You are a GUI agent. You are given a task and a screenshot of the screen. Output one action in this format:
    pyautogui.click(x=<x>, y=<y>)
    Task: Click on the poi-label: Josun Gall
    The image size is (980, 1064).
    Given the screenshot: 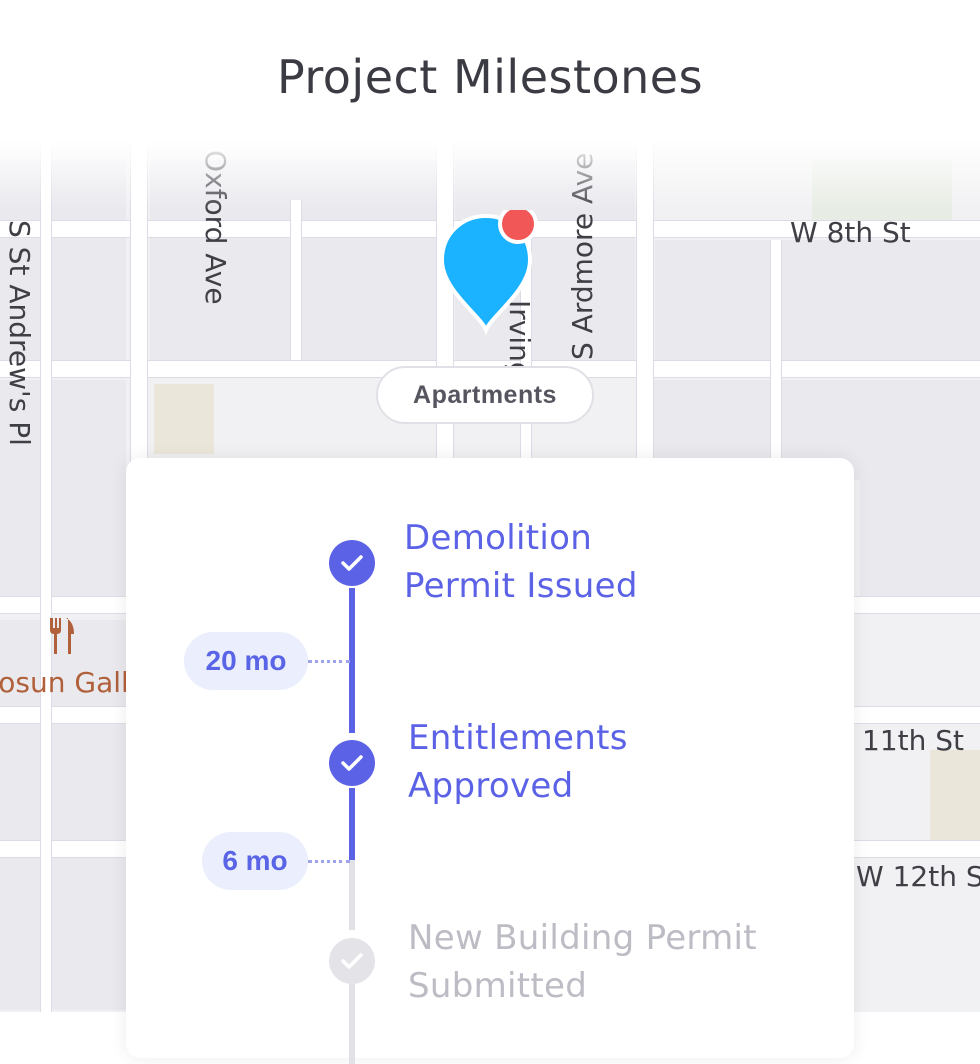 What is the action you would take?
    pyautogui.click(x=64, y=682)
    